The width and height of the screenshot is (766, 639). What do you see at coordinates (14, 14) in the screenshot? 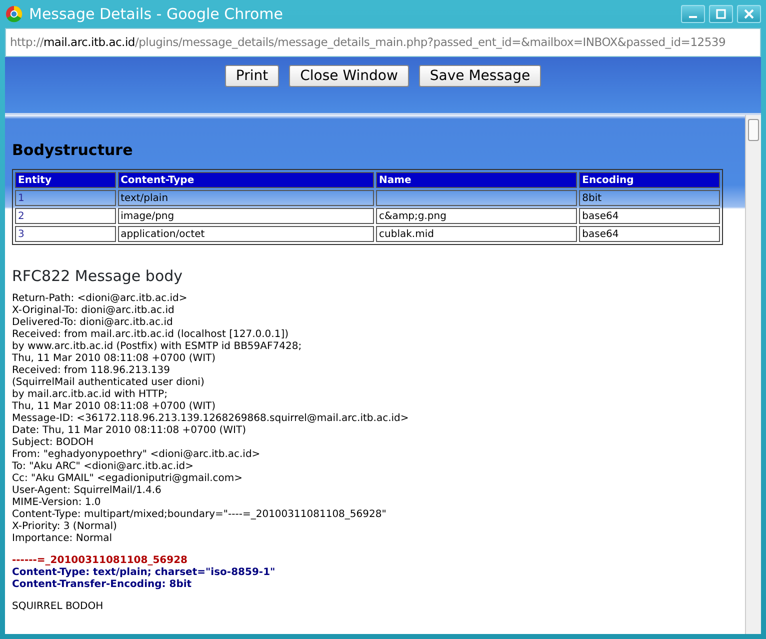
I see `browser-logo-icon` at bounding box center [14, 14].